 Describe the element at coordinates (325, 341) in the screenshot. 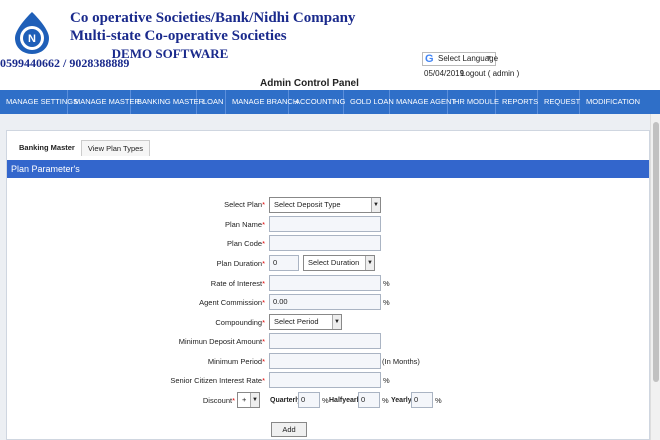

I see `min-deposit-input` at that location.